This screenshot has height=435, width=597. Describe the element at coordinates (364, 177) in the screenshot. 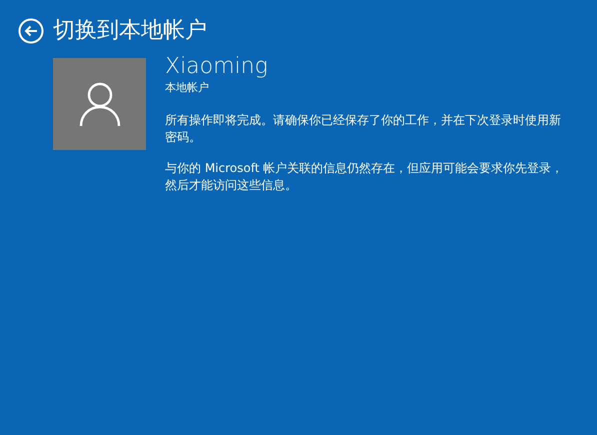

I see `message-paragraph: 与你的 Microsoft 帐户关联的信息仍然存在，但应用可能会要求你先登录，然后才能访问这些信息。` at that location.